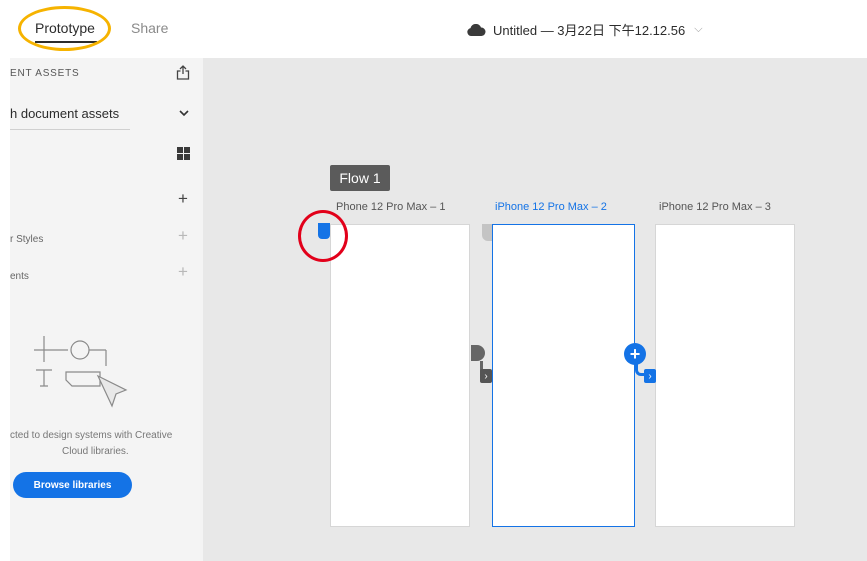  Describe the element at coordinates (476, 29) in the screenshot. I see `cloud-icon` at that location.